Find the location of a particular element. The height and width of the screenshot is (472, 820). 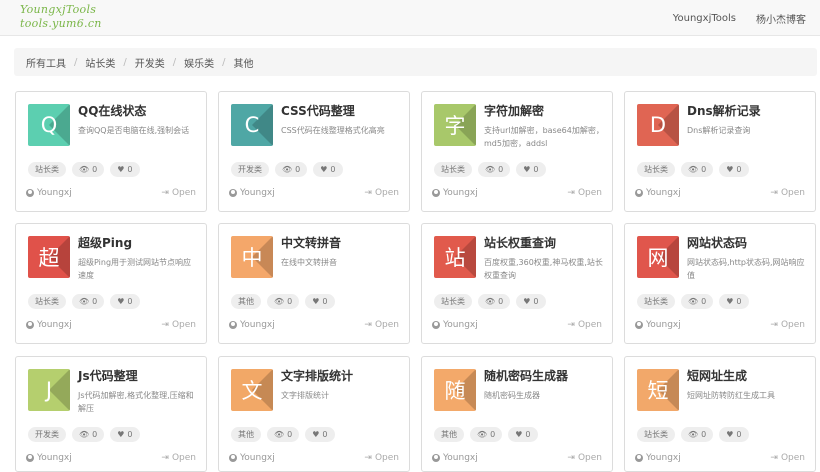

crumb-other: 其他 is located at coordinates (244, 62).